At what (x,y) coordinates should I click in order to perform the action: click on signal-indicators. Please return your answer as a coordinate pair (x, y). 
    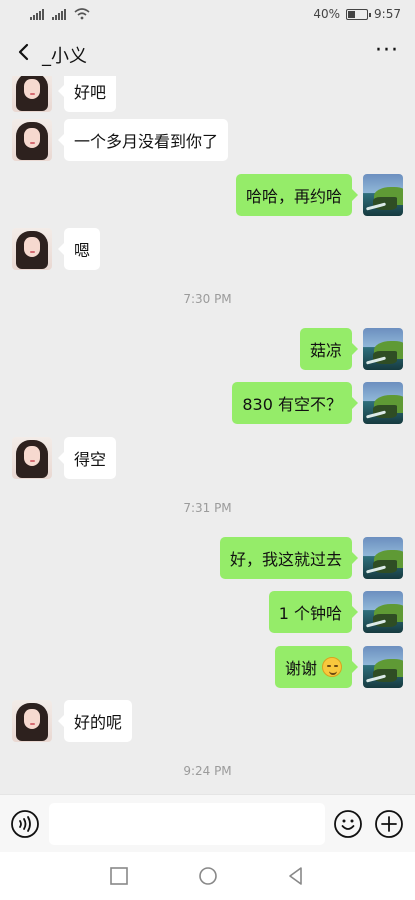
    Looking at the image, I should click on (60, 14).